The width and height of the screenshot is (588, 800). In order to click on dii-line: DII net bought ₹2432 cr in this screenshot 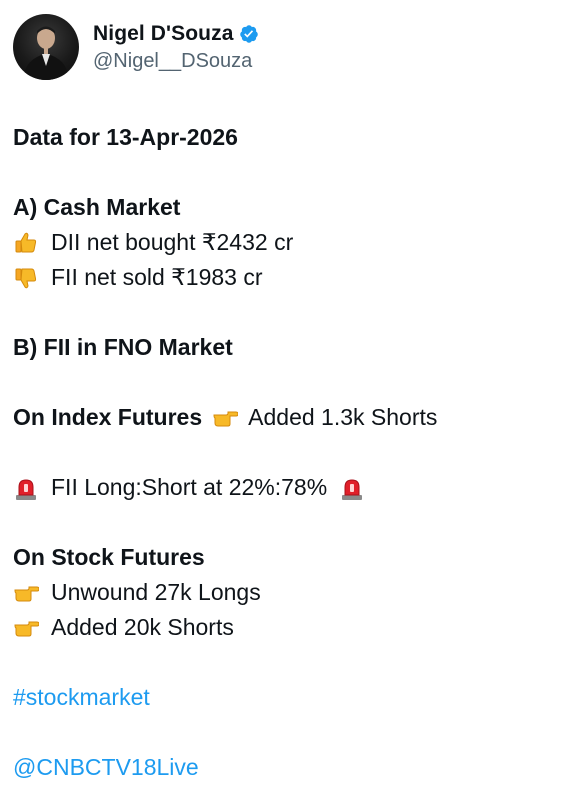, I will do `click(293, 242)`.